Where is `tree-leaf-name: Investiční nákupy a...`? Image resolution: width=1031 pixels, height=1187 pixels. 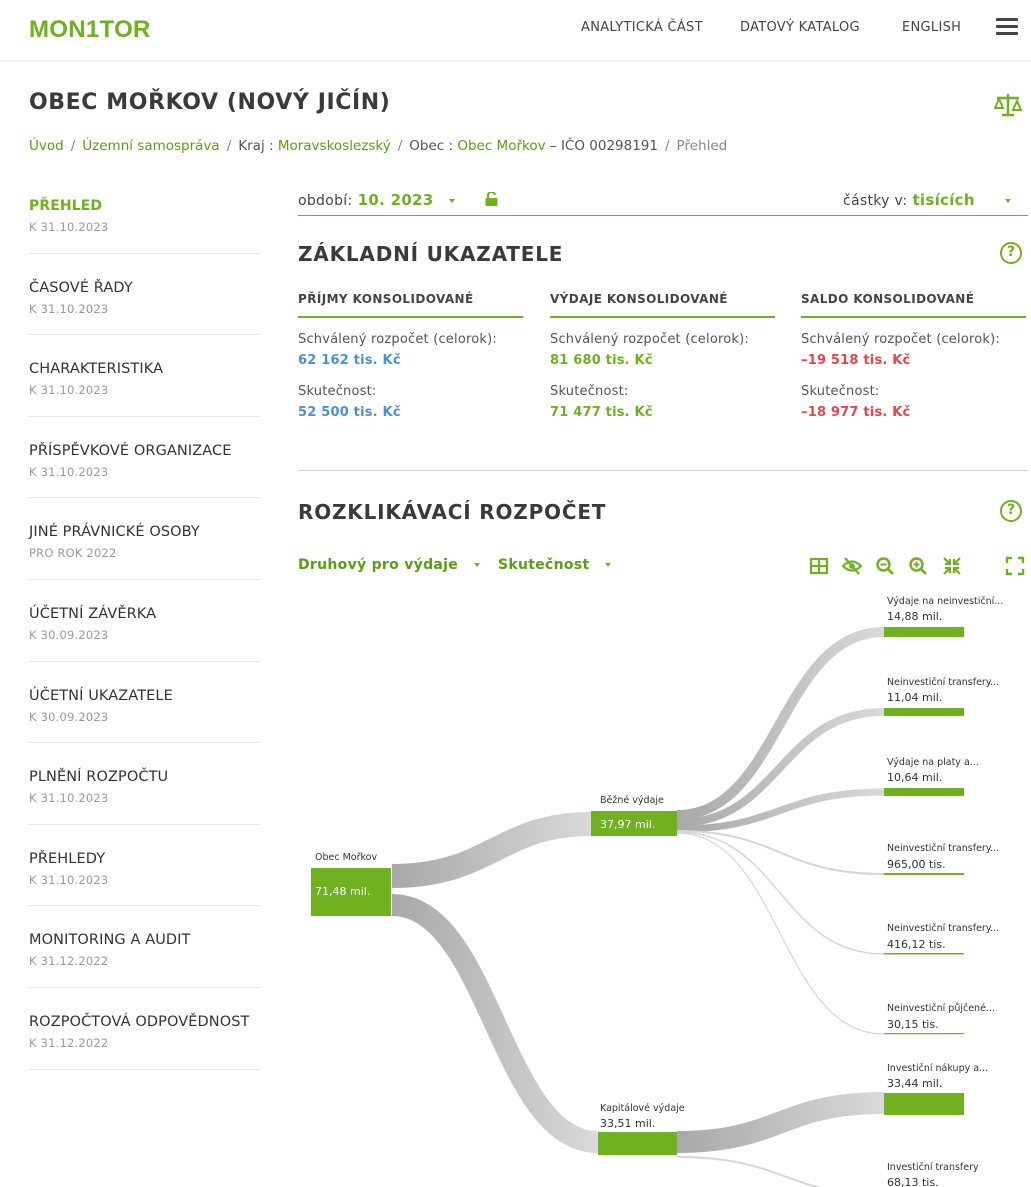
tree-leaf-name: Investiční nákupy a... is located at coordinates (937, 1068).